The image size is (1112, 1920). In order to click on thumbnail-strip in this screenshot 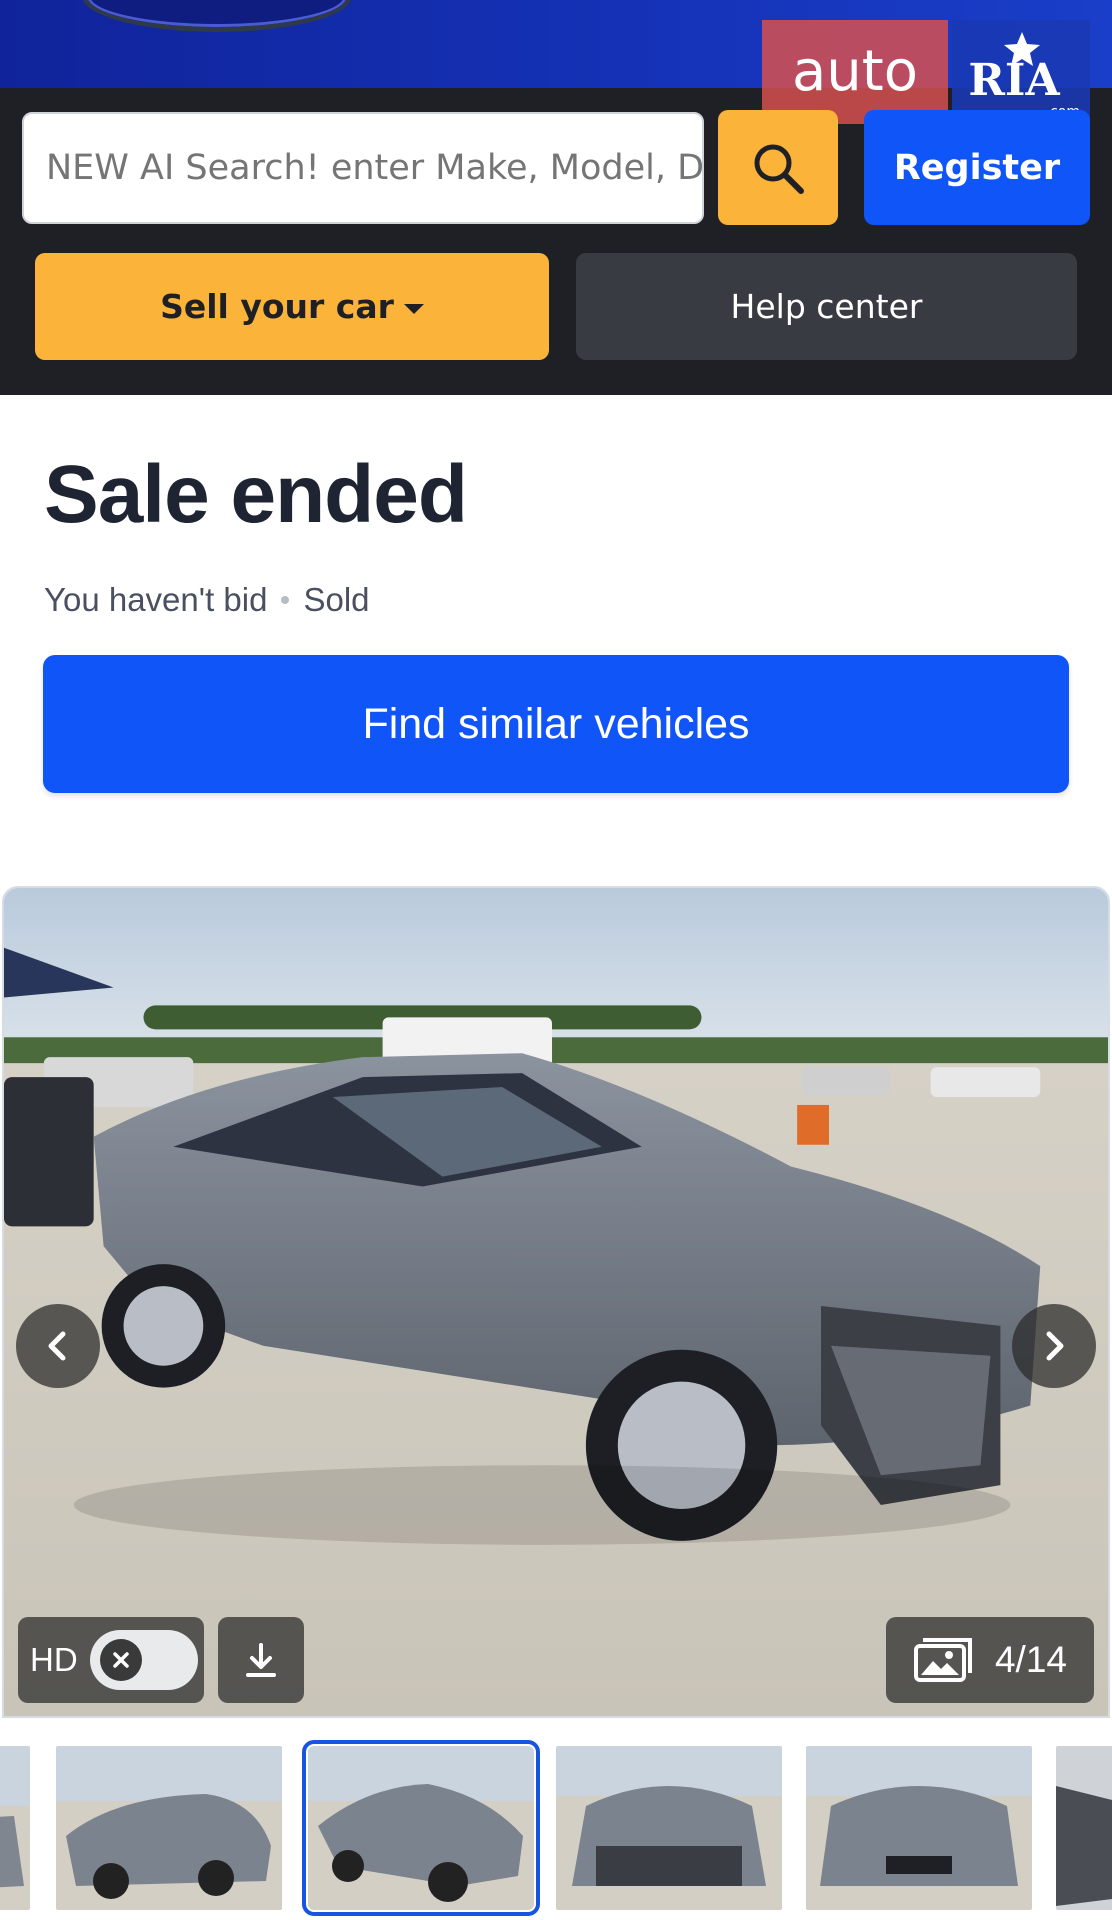, I will do `click(556, 1820)`.